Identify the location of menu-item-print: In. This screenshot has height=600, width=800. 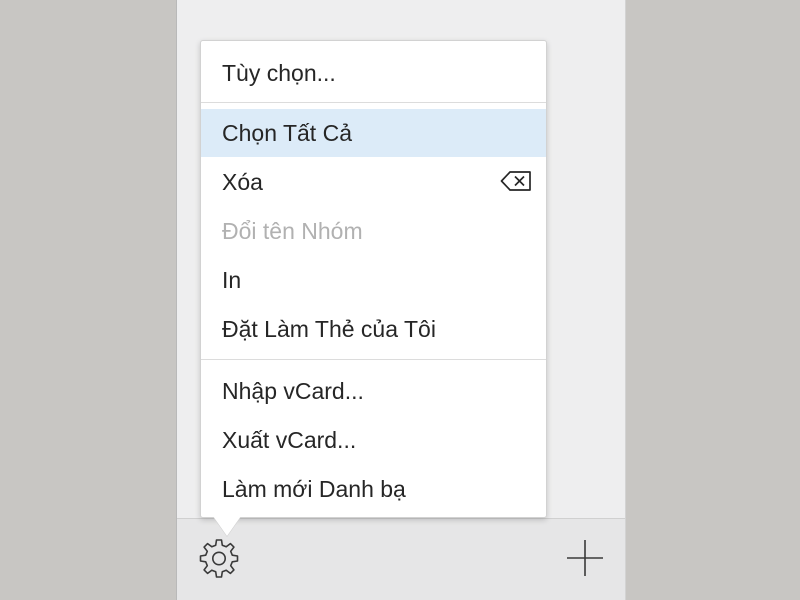
(373, 280).